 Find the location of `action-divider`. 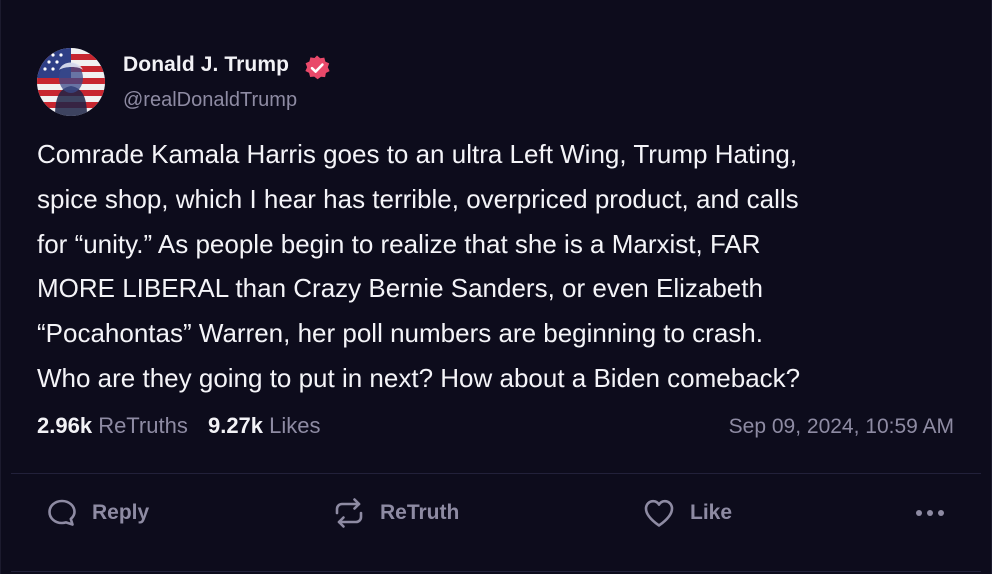

action-divider is located at coordinates (496, 473).